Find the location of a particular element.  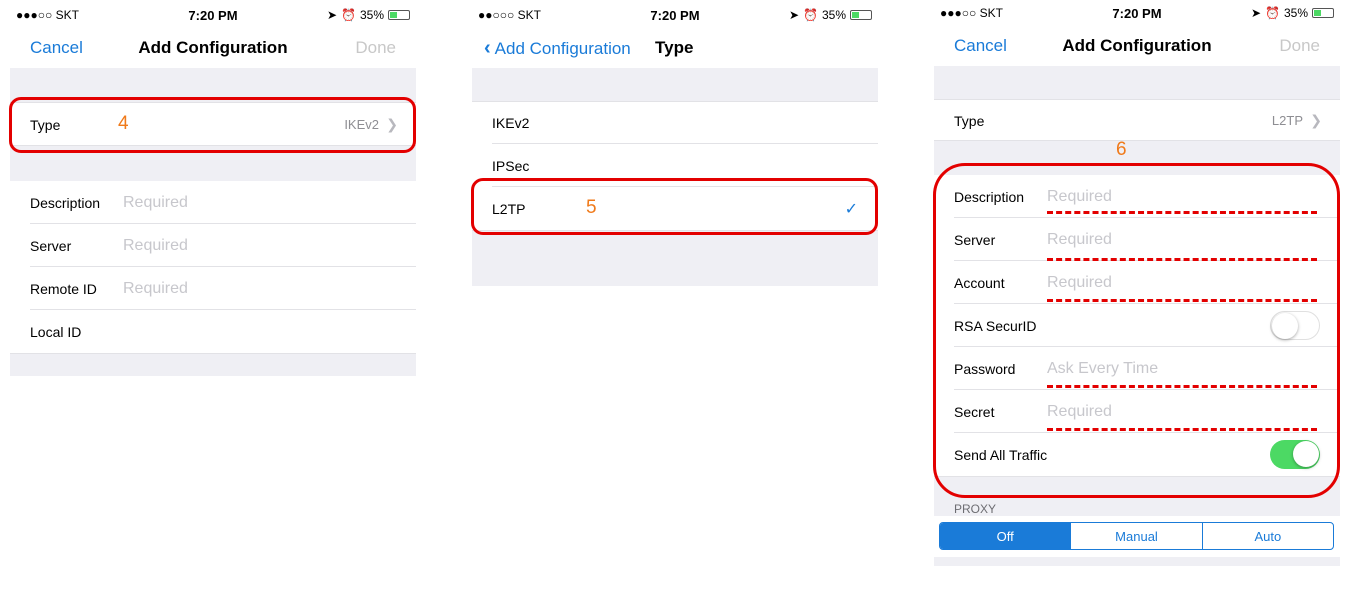

type-option-l2tp: L2TP ✓ is located at coordinates (675, 208).